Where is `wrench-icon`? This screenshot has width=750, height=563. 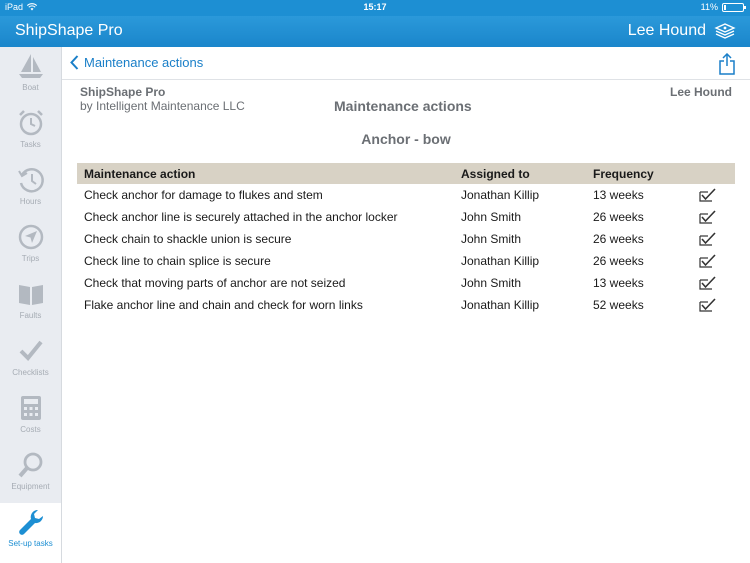
wrench-icon is located at coordinates (30, 522).